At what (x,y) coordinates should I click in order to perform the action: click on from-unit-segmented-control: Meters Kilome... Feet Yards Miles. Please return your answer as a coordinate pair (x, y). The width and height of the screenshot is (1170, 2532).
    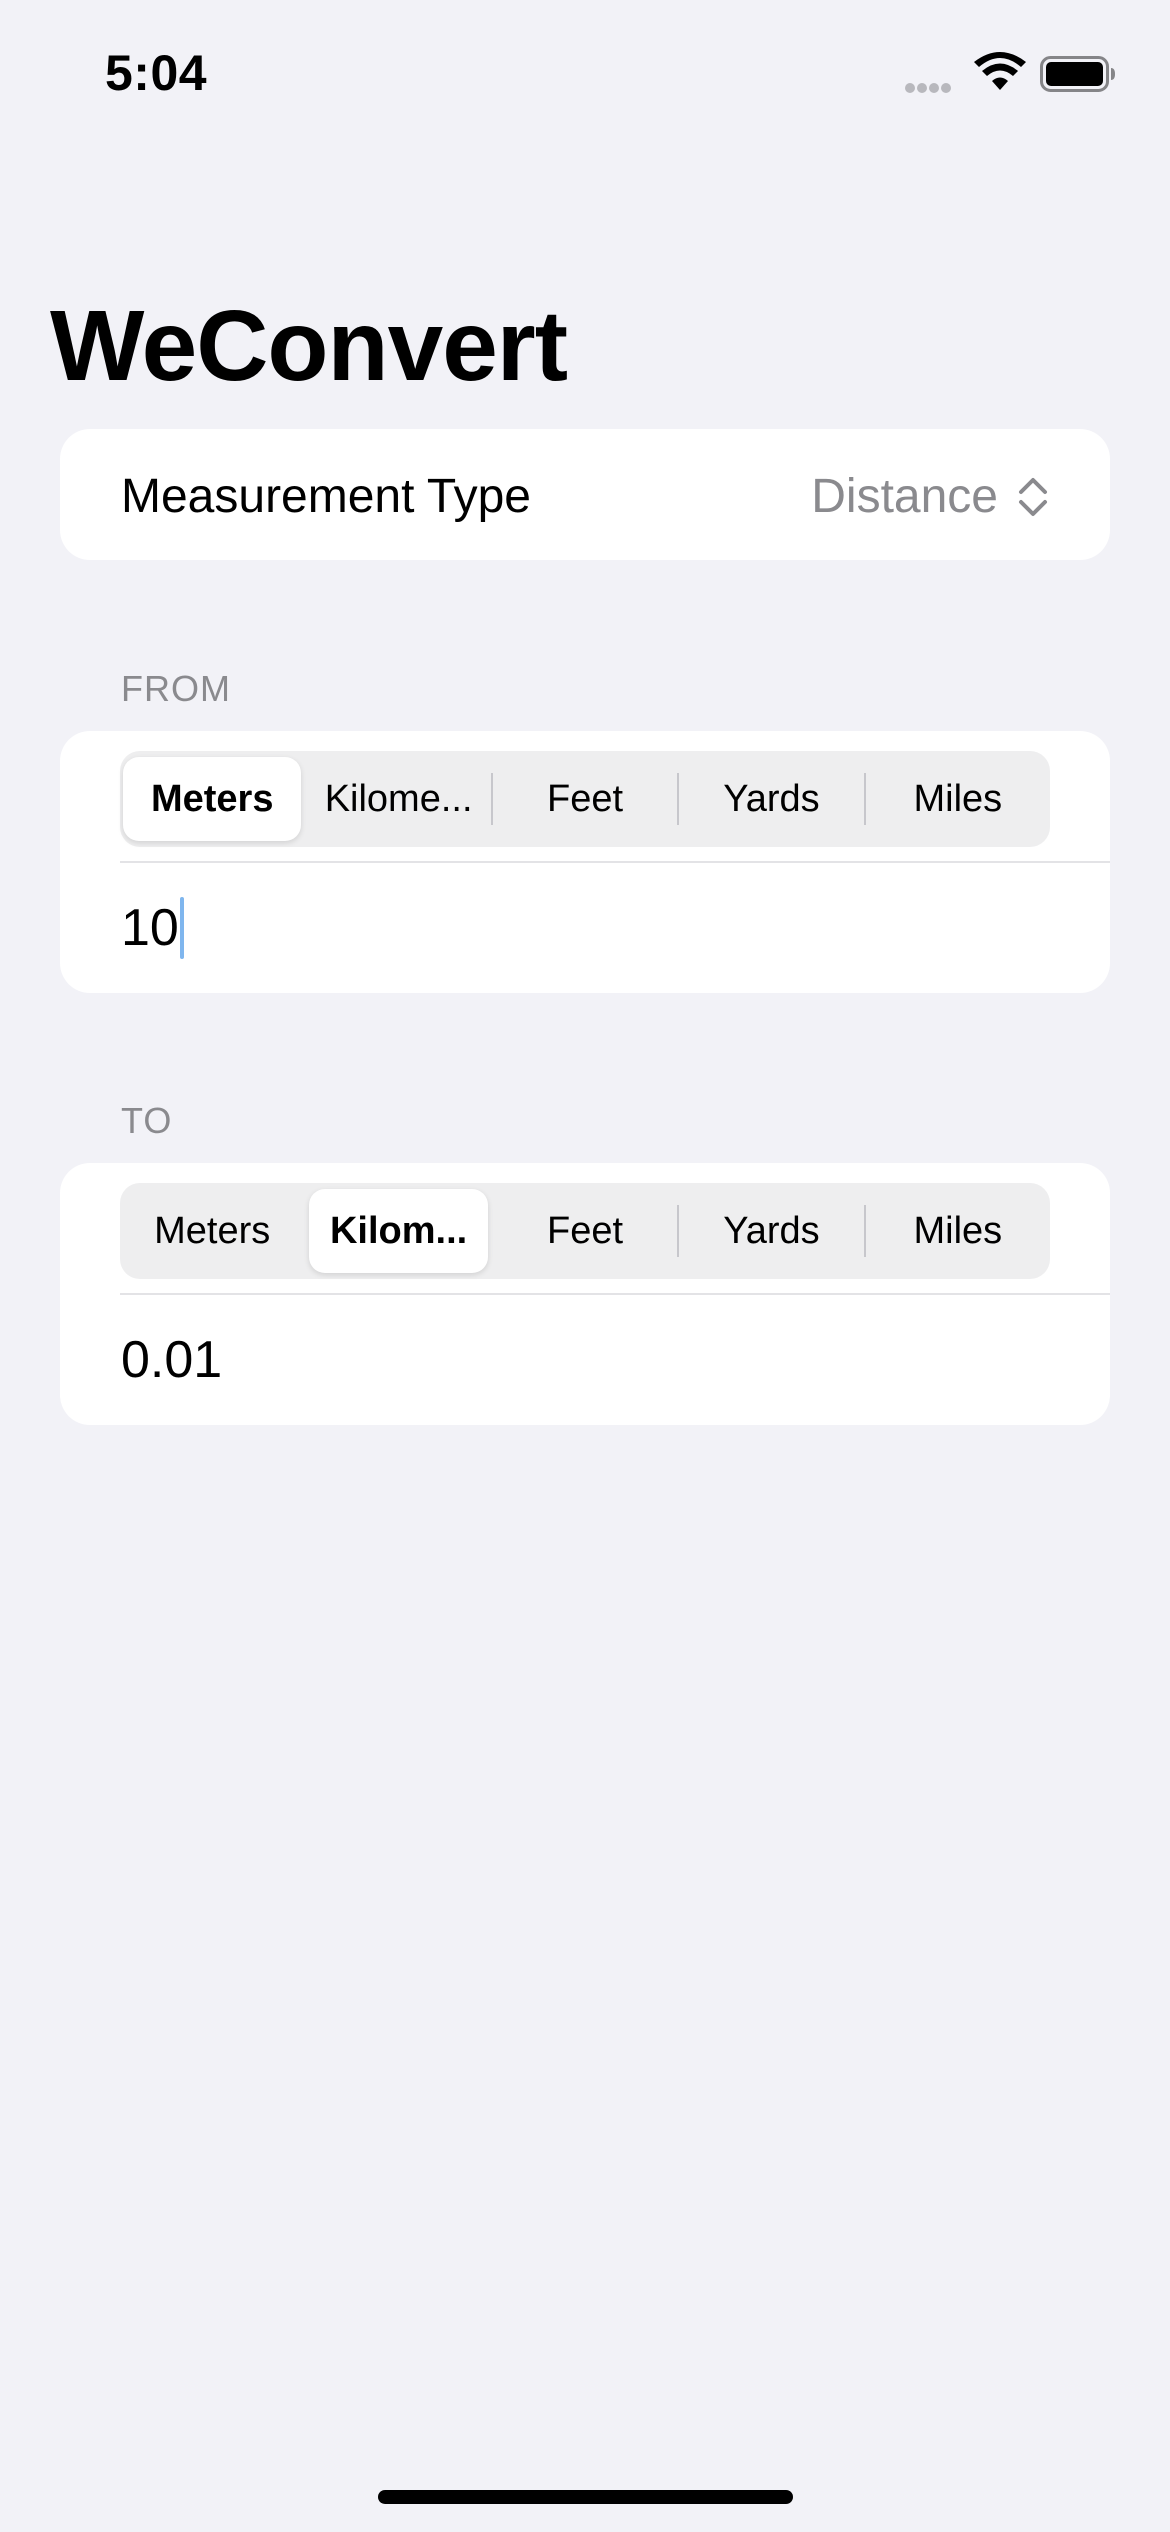
    Looking at the image, I should click on (585, 799).